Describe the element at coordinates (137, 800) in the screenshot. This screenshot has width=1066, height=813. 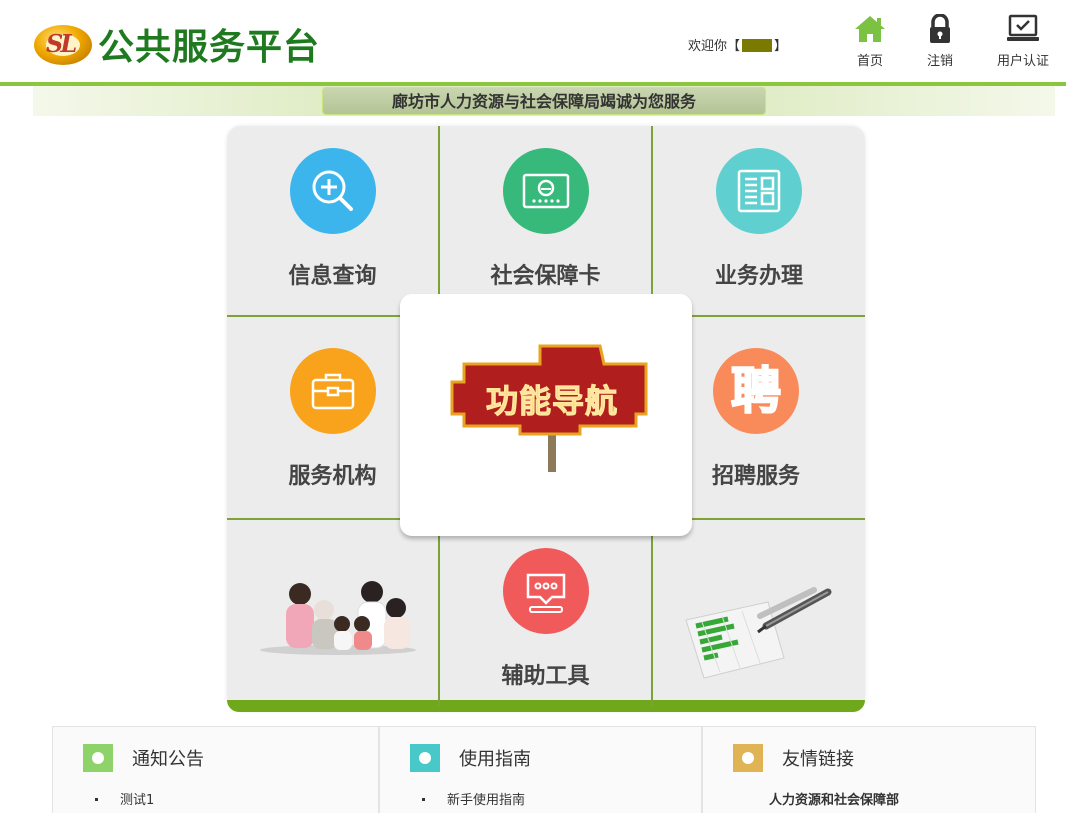
I see `notice-item-text: 测试1` at that location.